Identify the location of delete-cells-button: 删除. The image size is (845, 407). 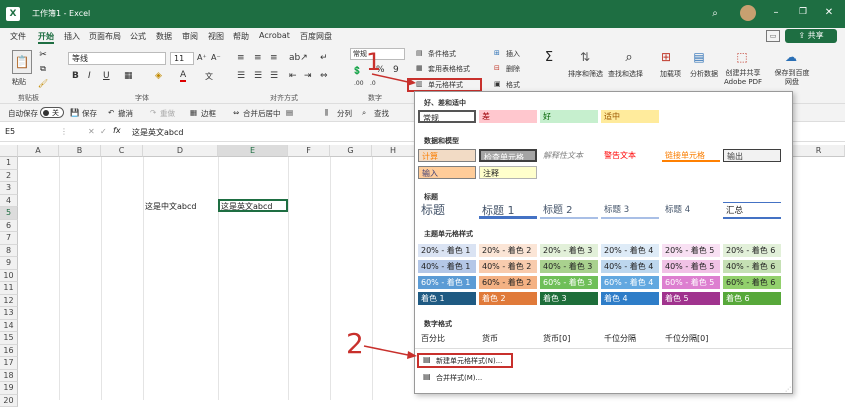
(513, 69).